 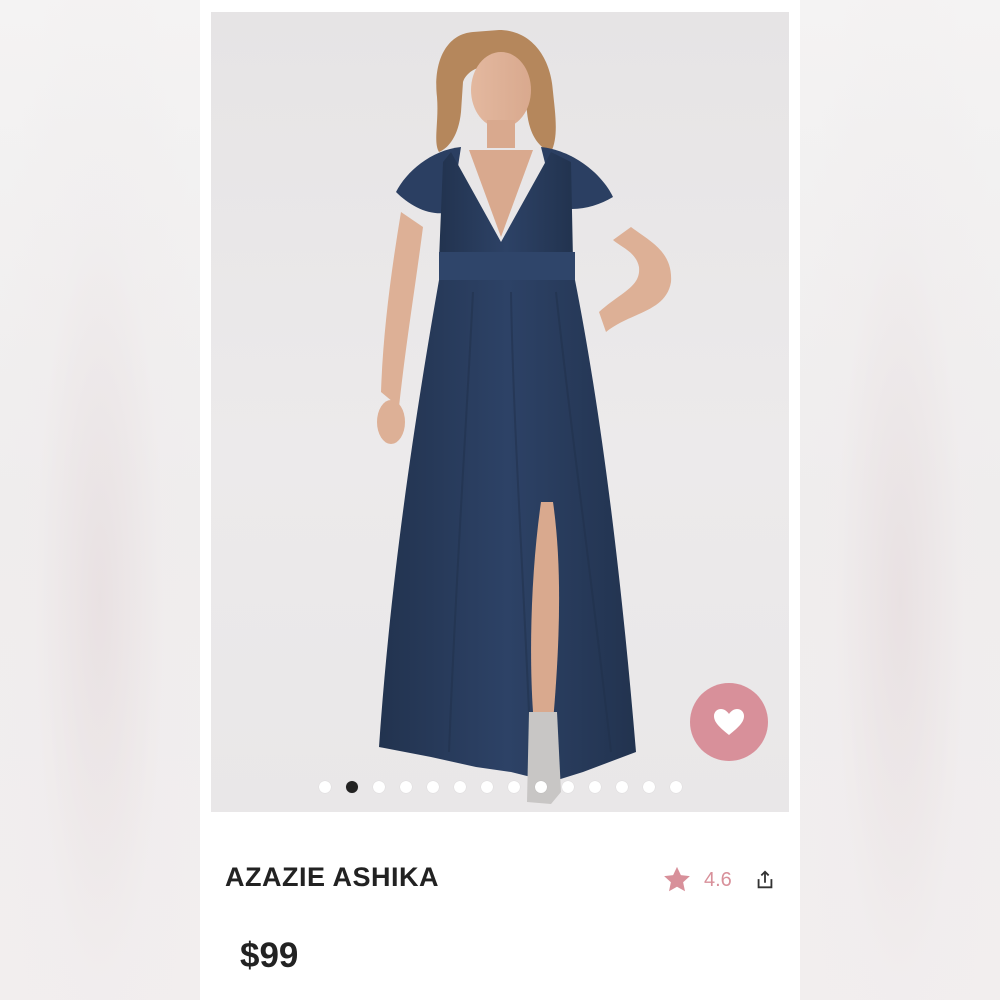 I want to click on rating-value: 4.6, so click(x=718, y=879).